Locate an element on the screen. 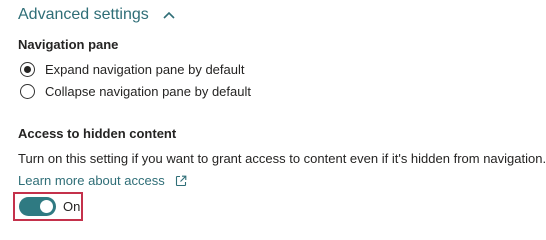 The height and width of the screenshot is (240, 546). learn-more-link: Learn more about access is located at coordinates (102, 180).